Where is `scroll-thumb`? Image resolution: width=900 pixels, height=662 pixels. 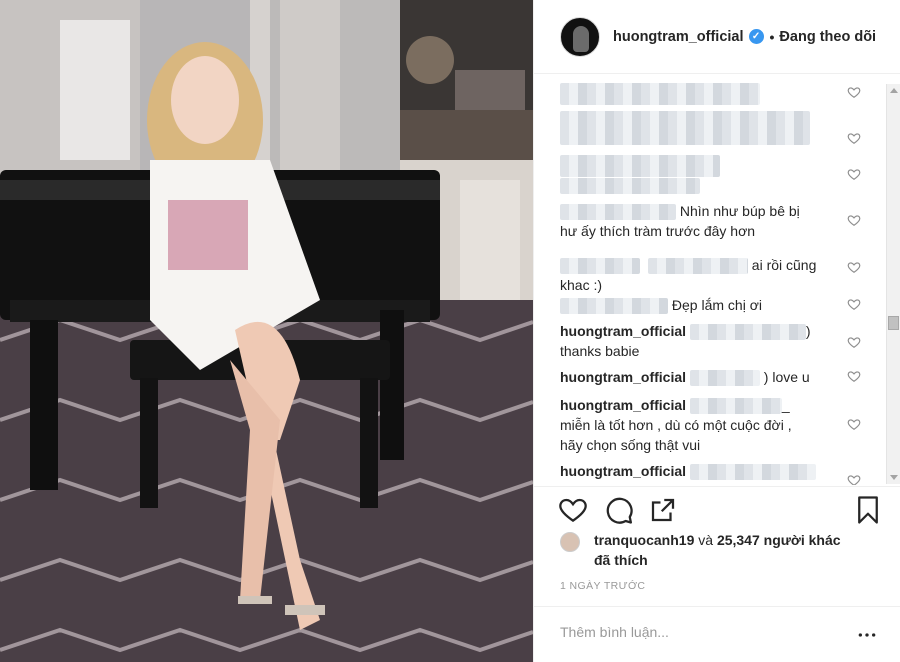 scroll-thumb is located at coordinates (893, 323).